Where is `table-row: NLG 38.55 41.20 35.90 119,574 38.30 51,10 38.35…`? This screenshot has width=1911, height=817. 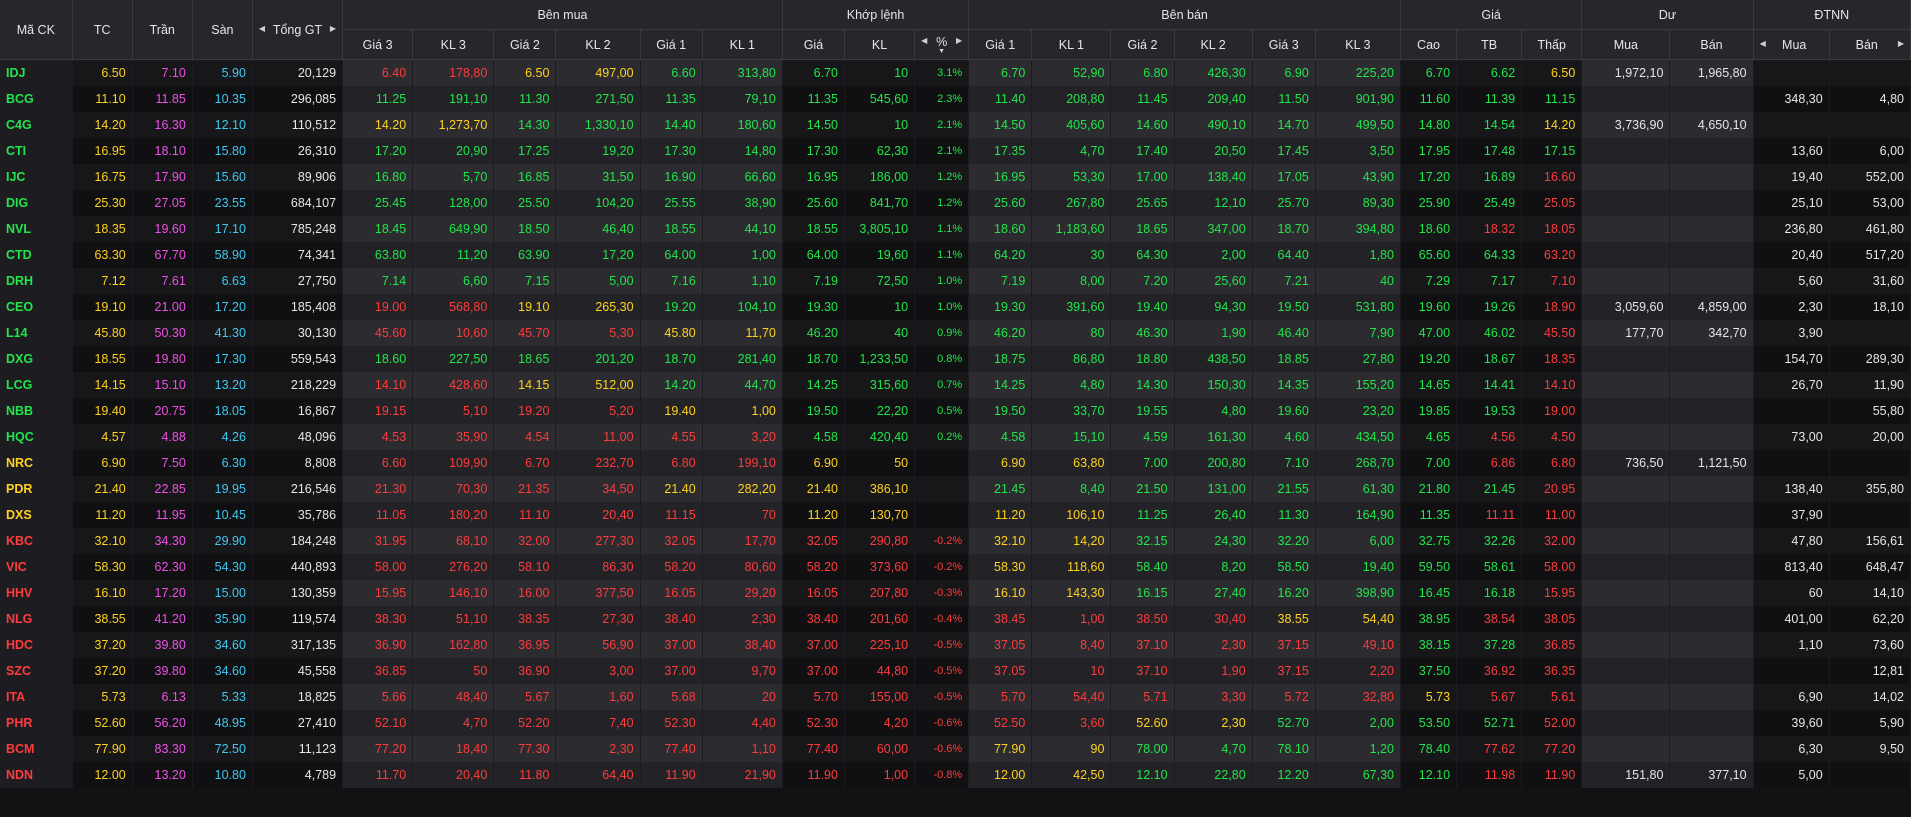
table-row: NLG 38.55 41.20 35.90 119,574 38.30 51,10 38.35… is located at coordinates (955, 619).